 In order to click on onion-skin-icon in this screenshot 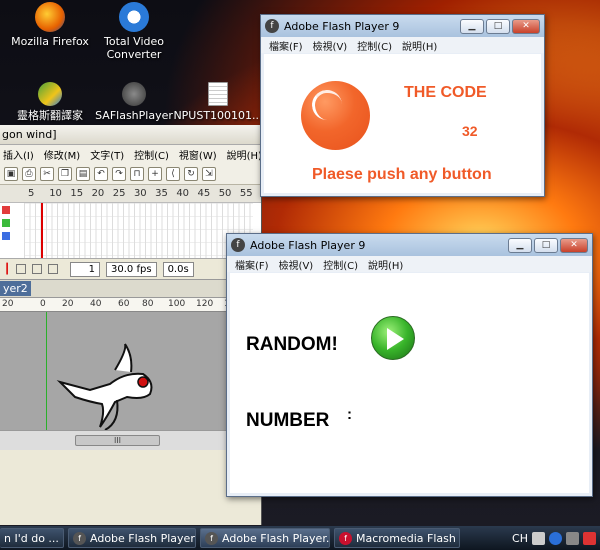, I will do `click(21, 269)`.